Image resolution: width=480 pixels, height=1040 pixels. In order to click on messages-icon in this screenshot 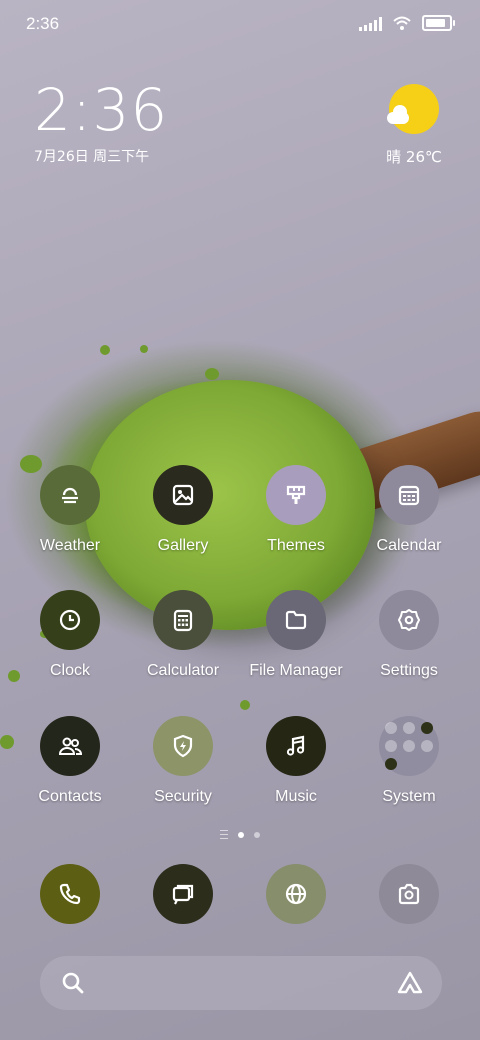, I will do `click(183, 894)`.